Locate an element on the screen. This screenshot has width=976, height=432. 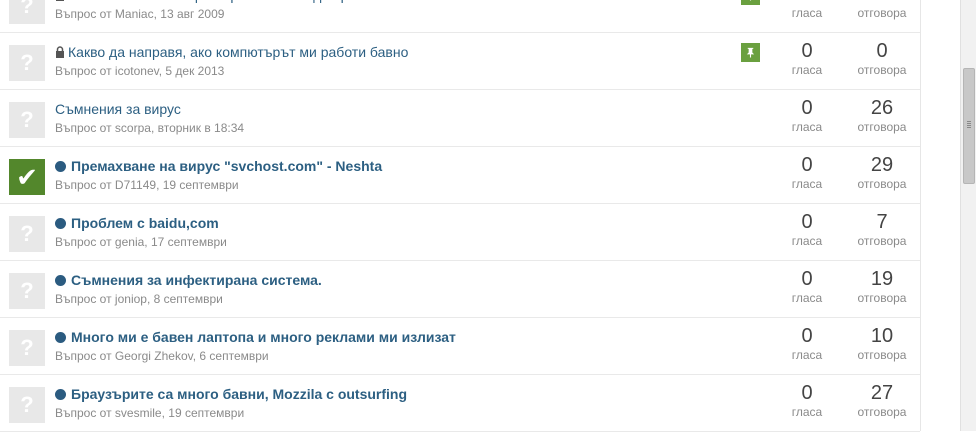
question-meta: Въпрос от svesmile, 19 септември is located at coordinates (150, 413).